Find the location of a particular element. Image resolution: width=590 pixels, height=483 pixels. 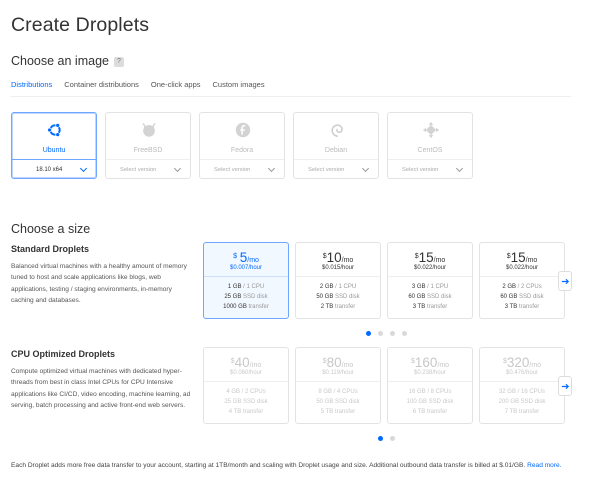

plan-price: $ 5/mo is located at coordinates (246, 257).